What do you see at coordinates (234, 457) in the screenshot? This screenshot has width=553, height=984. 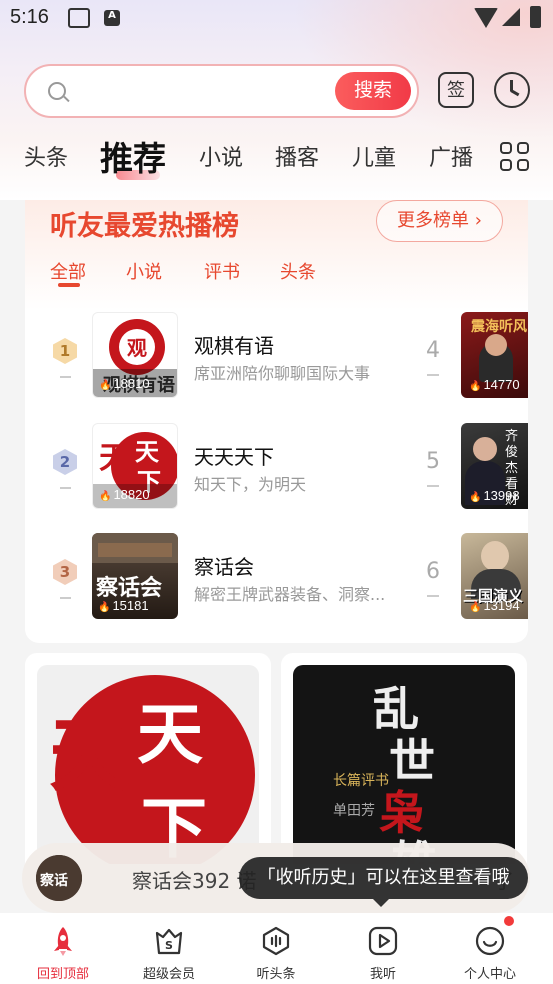 I see `item-title: 天天天下` at bounding box center [234, 457].